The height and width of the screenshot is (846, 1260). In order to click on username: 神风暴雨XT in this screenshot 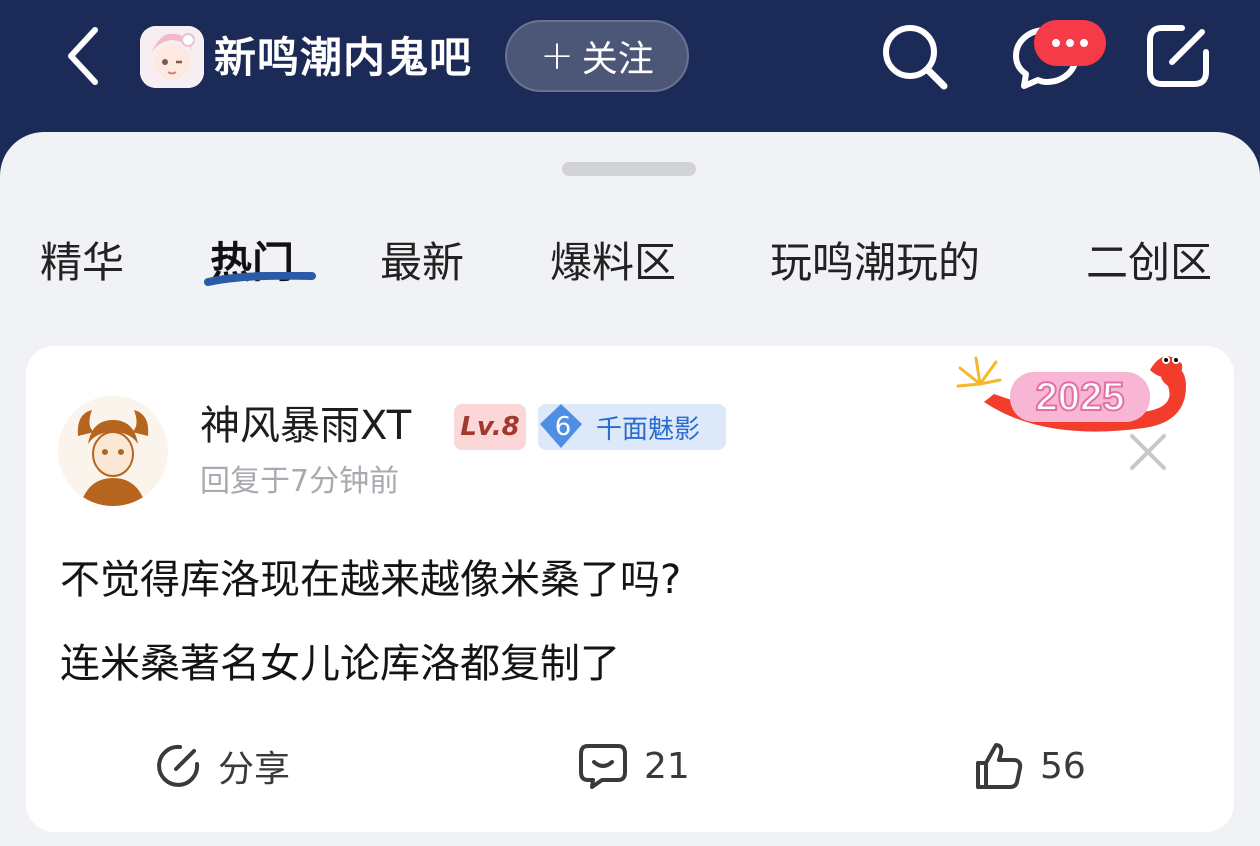, I will do `click(305, 426)`.